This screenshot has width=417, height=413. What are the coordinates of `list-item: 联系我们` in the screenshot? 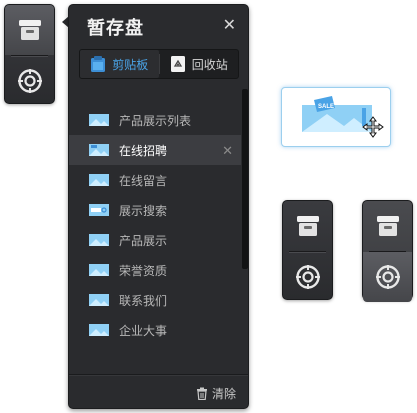 It's located at (155, 300).